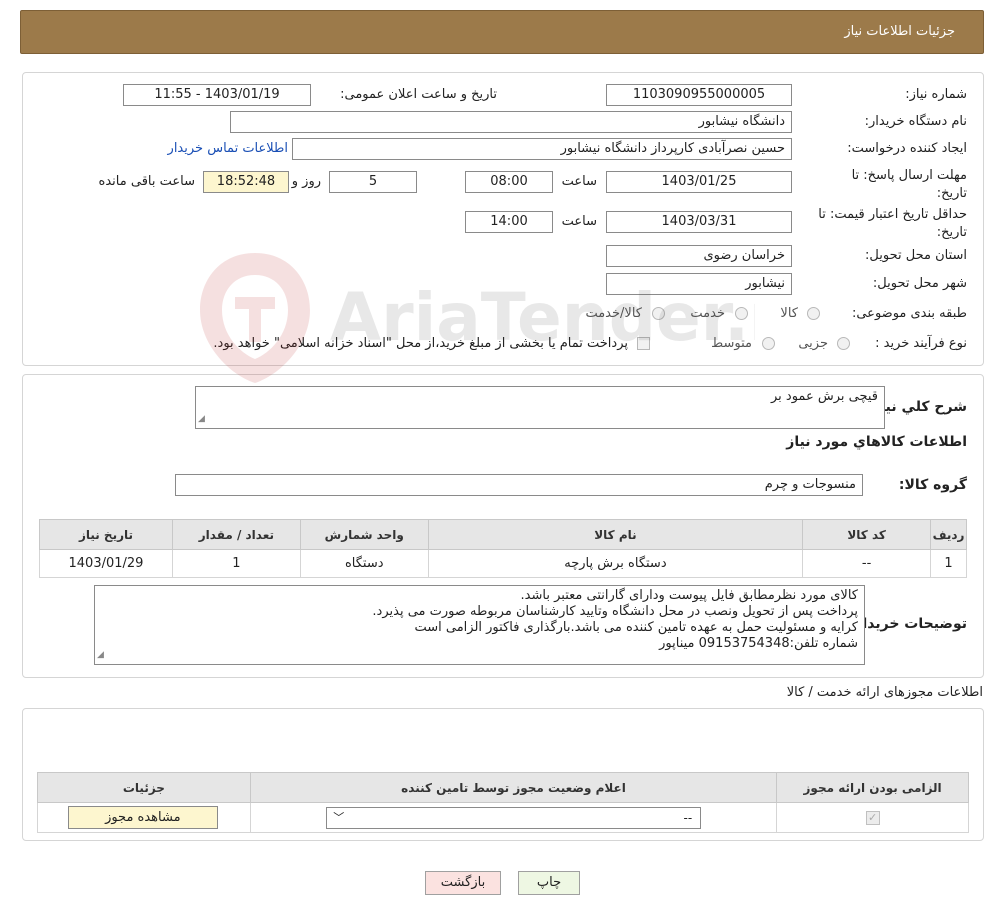 The width and height of the screenshot is (985, 915). What do you see at coordinates (339, 817) in the screenshot?
I see `chevron-down-icon: ﹀` at bounding box center [339, 817].